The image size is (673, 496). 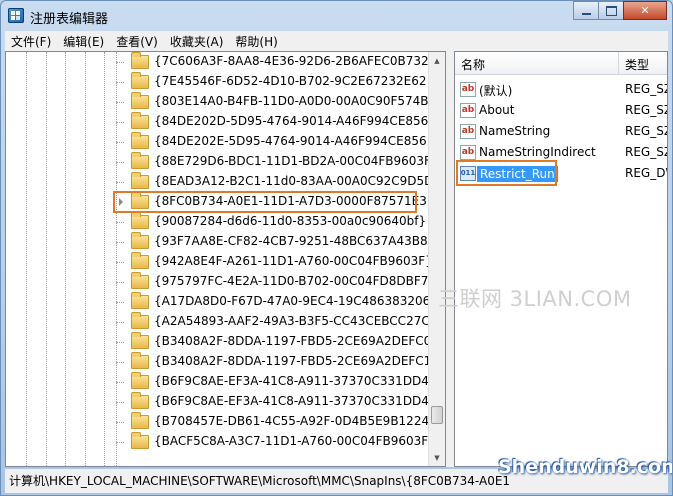 What do you see at coordinates (290, 221) in the screenshot?
I see `tree-item-label: {90087284-d6d6-11d0-8353-00a0c90640bf}` at bounding box center [290, 221].